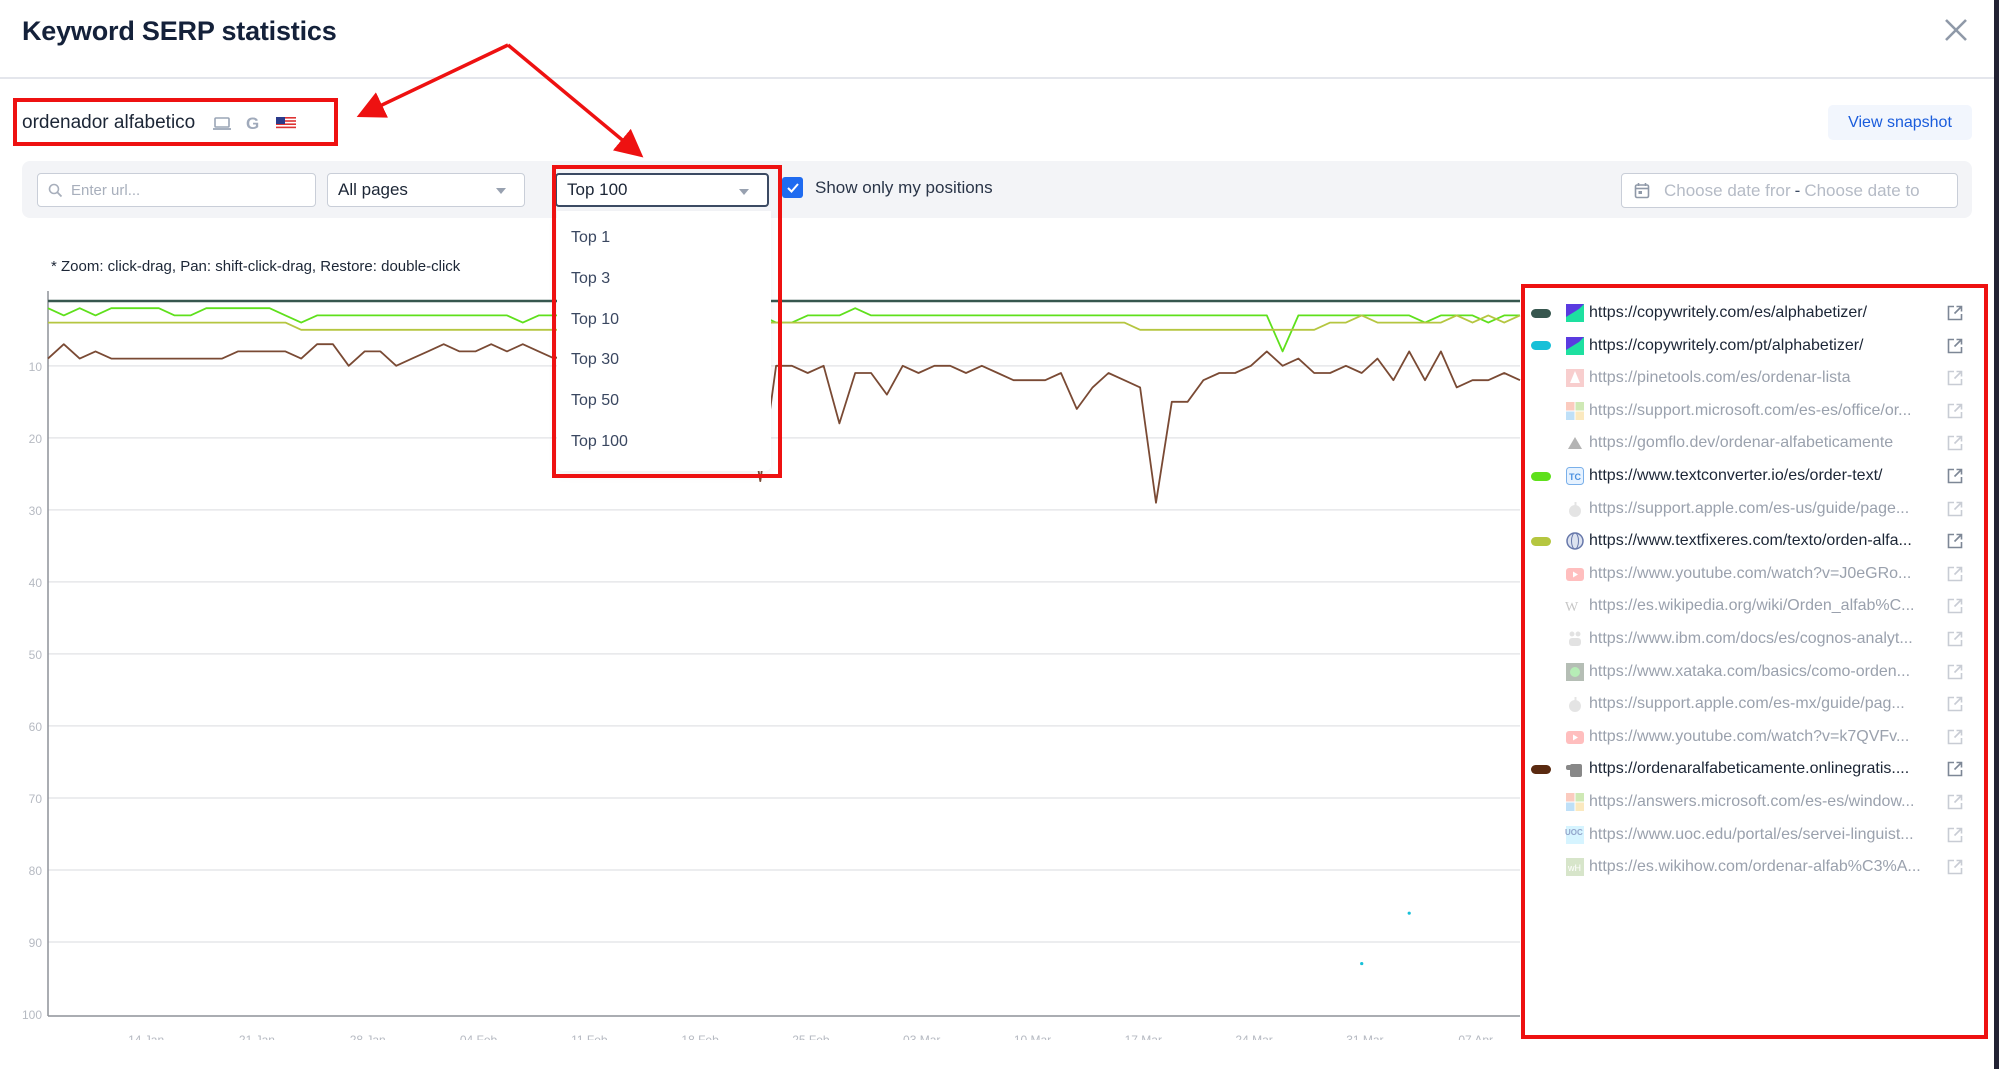 The image size is (1999, 1069). What do you see at coordinates (1719, 378) in the screenshot?
I see `legend-url: https://pinetools.com/es/ordenar-lista` at bounding box center [1719, 378].